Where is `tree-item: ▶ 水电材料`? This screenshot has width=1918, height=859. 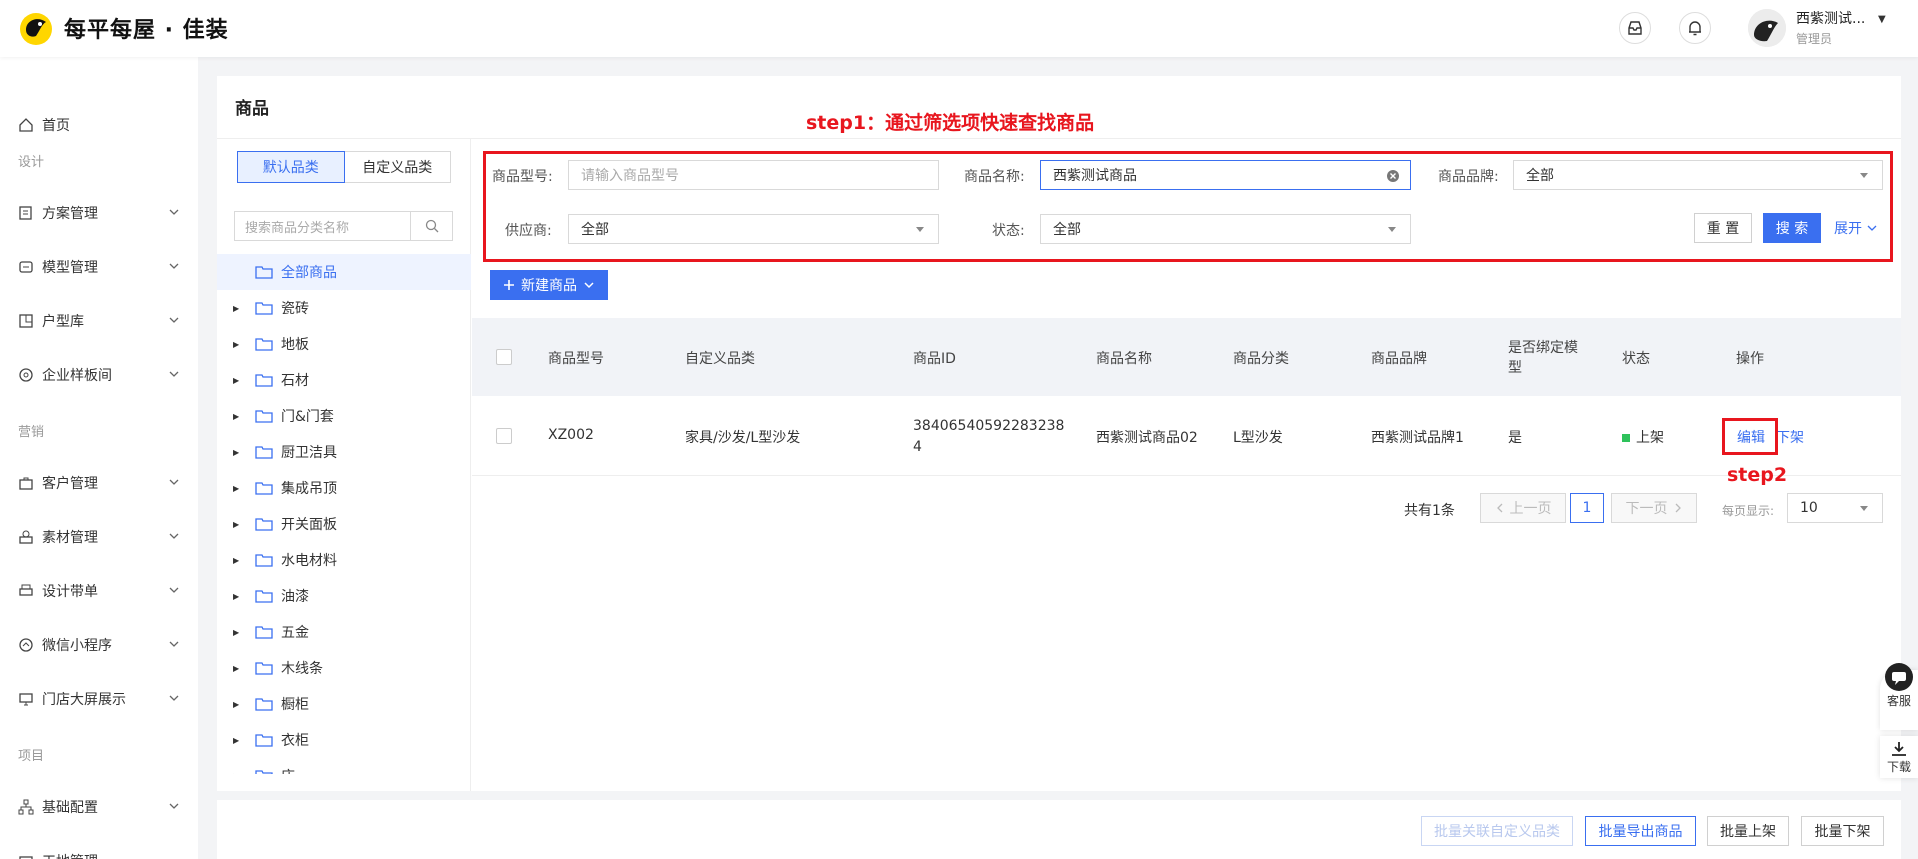
tree-item: ▶ 水电材料 is located at coordinates (344, 560).